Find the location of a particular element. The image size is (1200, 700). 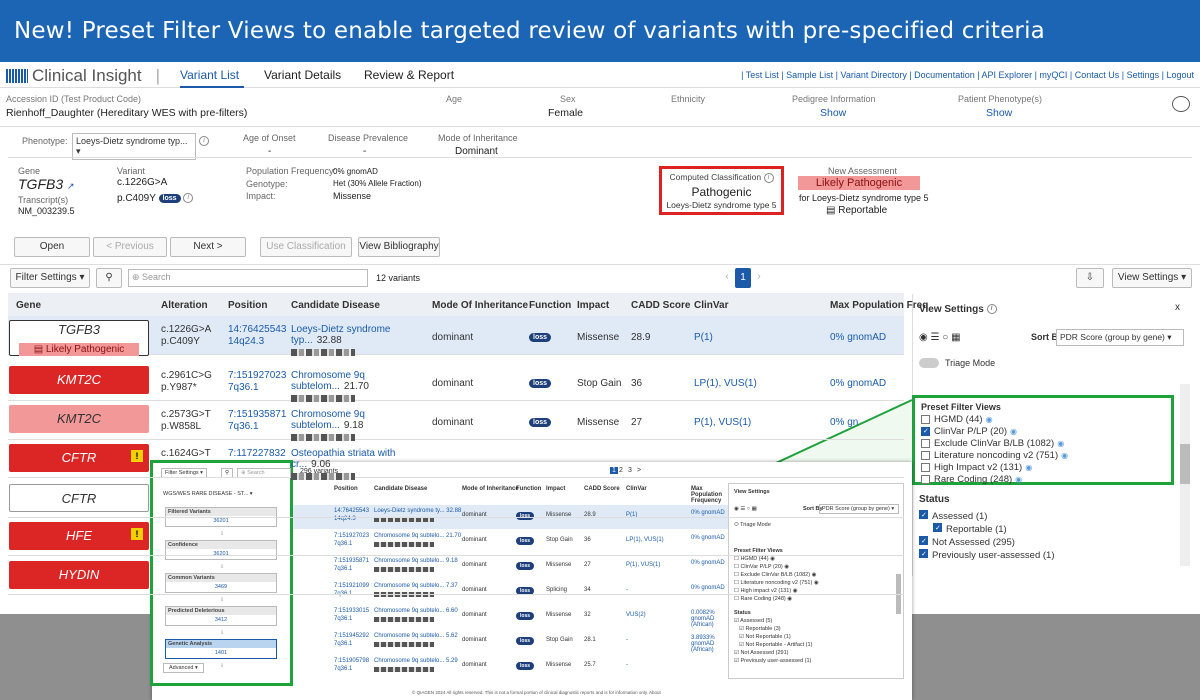

inset-cadd: 28.1 is located at coordinates (590, 640).